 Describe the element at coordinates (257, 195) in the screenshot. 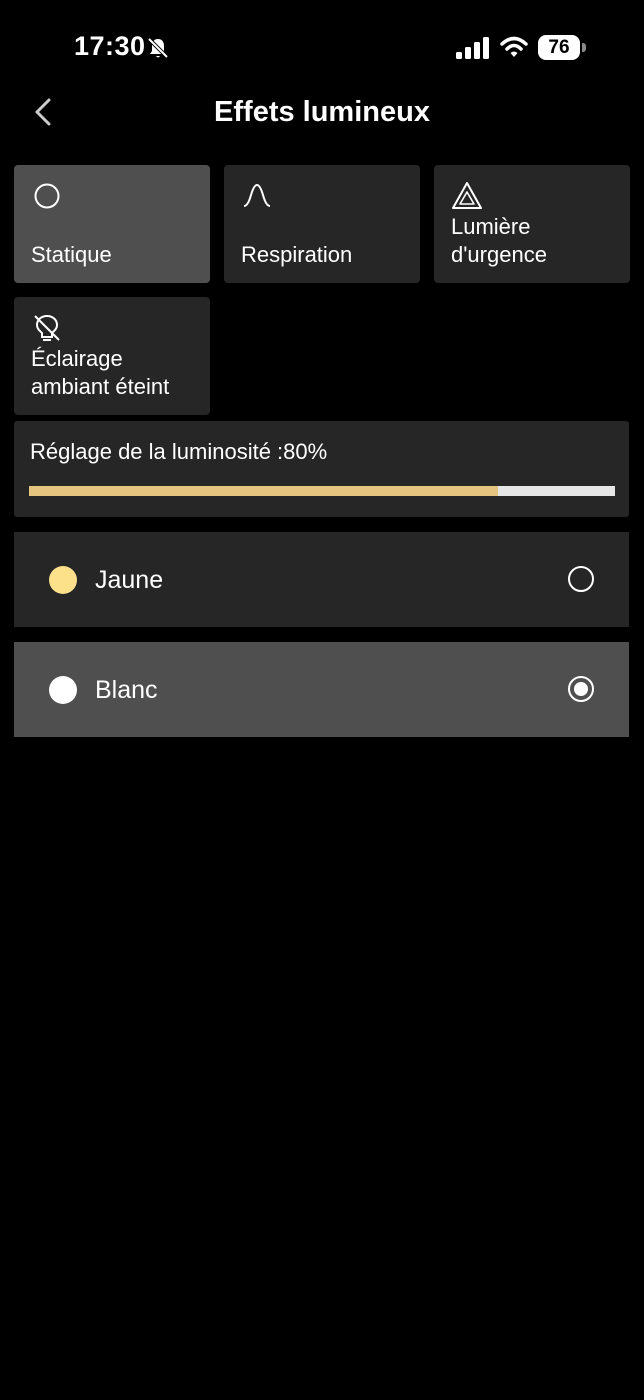

I see `wave-icon` at that location.